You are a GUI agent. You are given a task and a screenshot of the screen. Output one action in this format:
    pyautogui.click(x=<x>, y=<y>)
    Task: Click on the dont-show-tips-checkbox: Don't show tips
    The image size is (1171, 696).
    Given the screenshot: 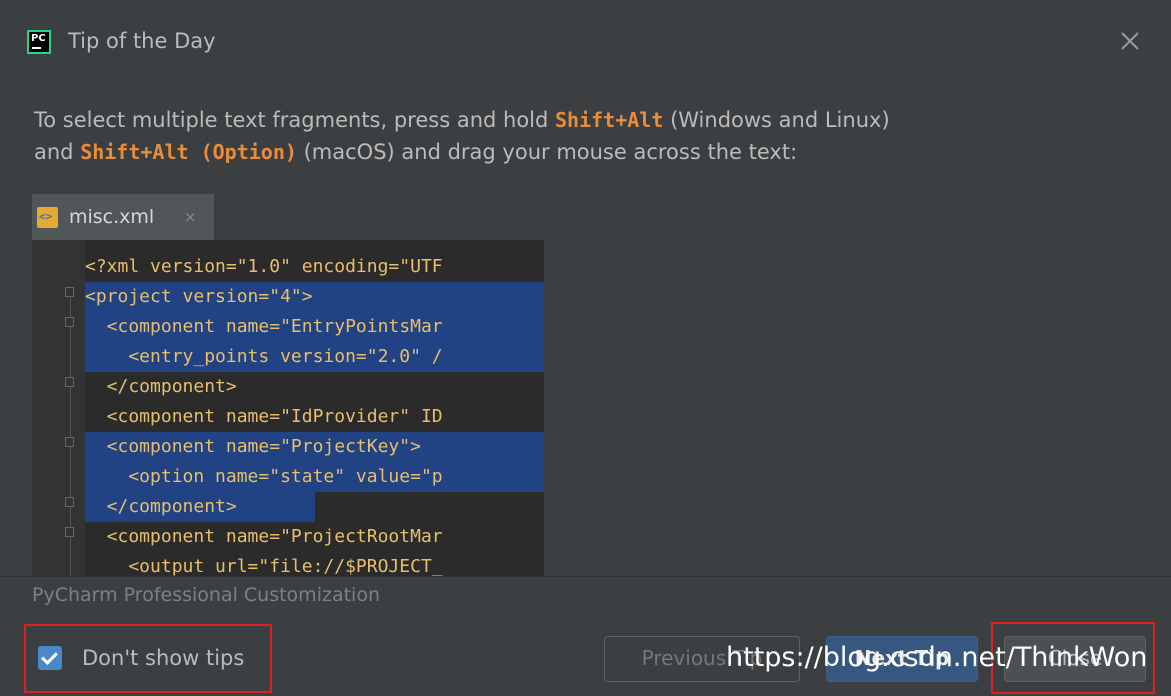 What is the action you would take?
    pyautogui.click(x=148, y=658)
    